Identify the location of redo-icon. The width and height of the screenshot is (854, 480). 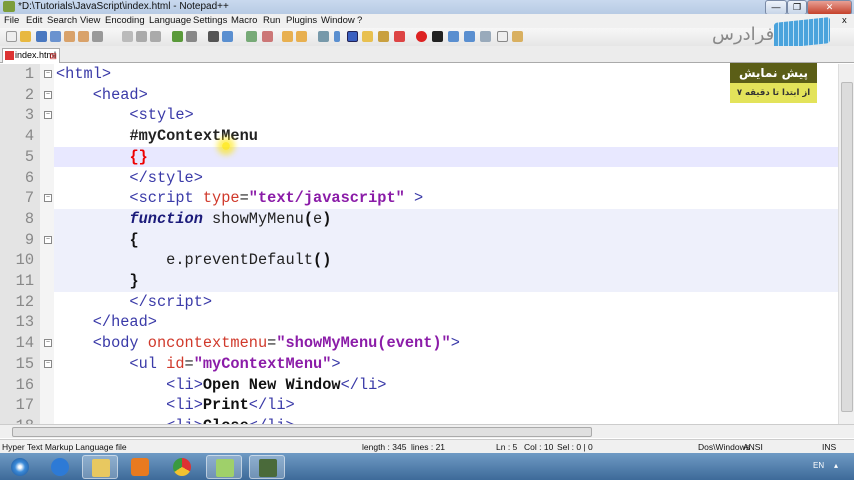
(191, 36).